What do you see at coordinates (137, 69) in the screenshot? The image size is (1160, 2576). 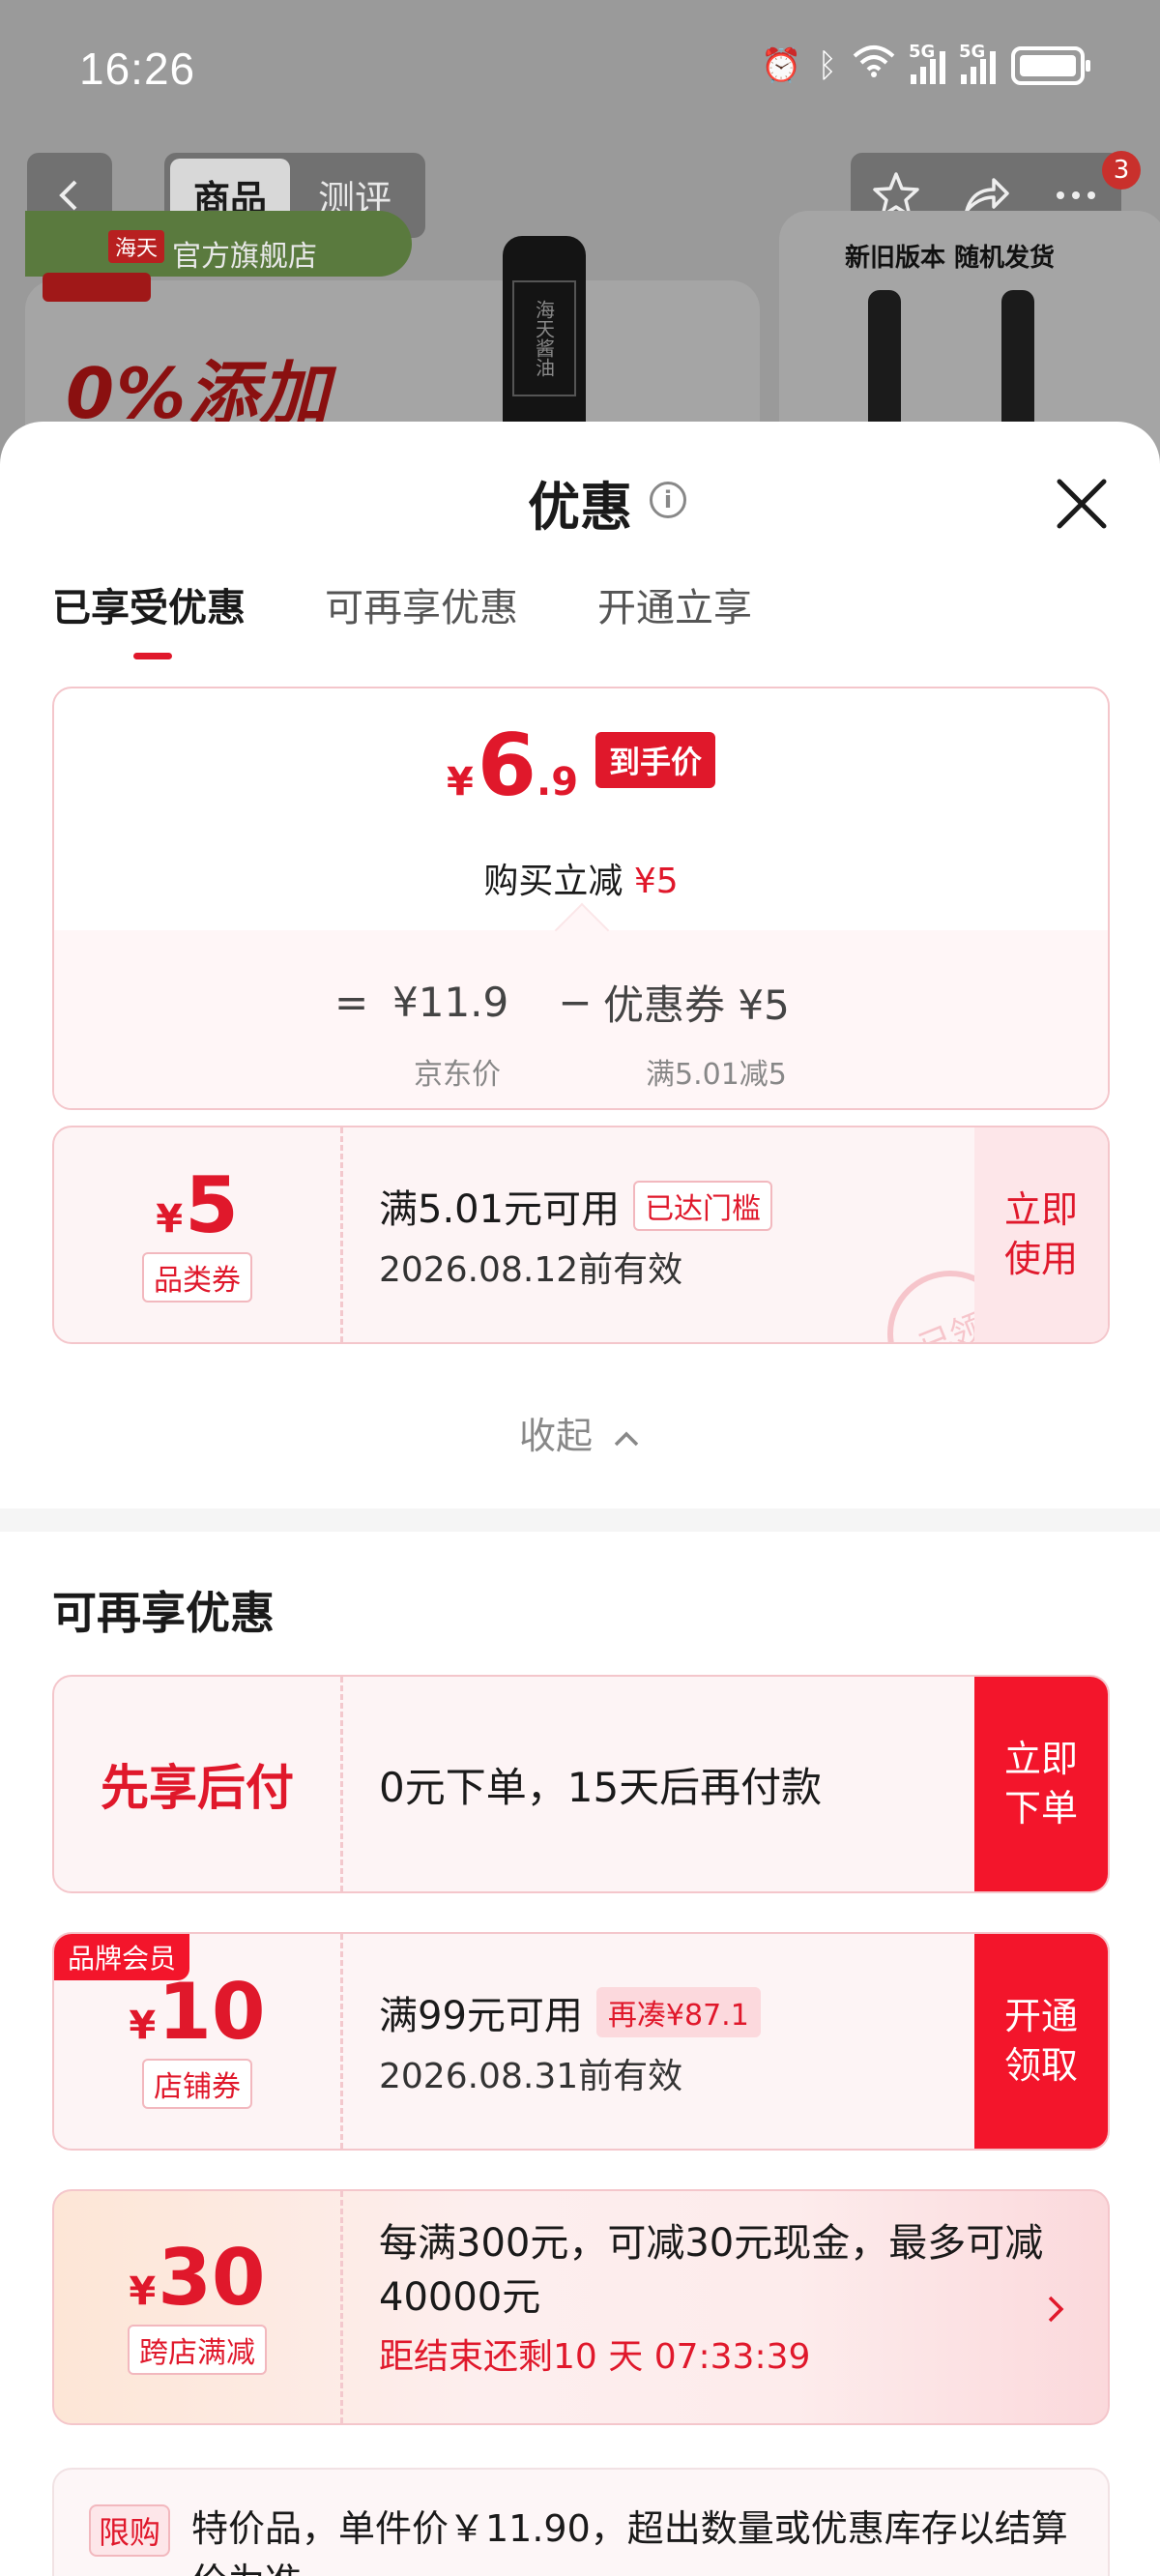 I see `status-time: 16:26` at bounding box center [137, 69].